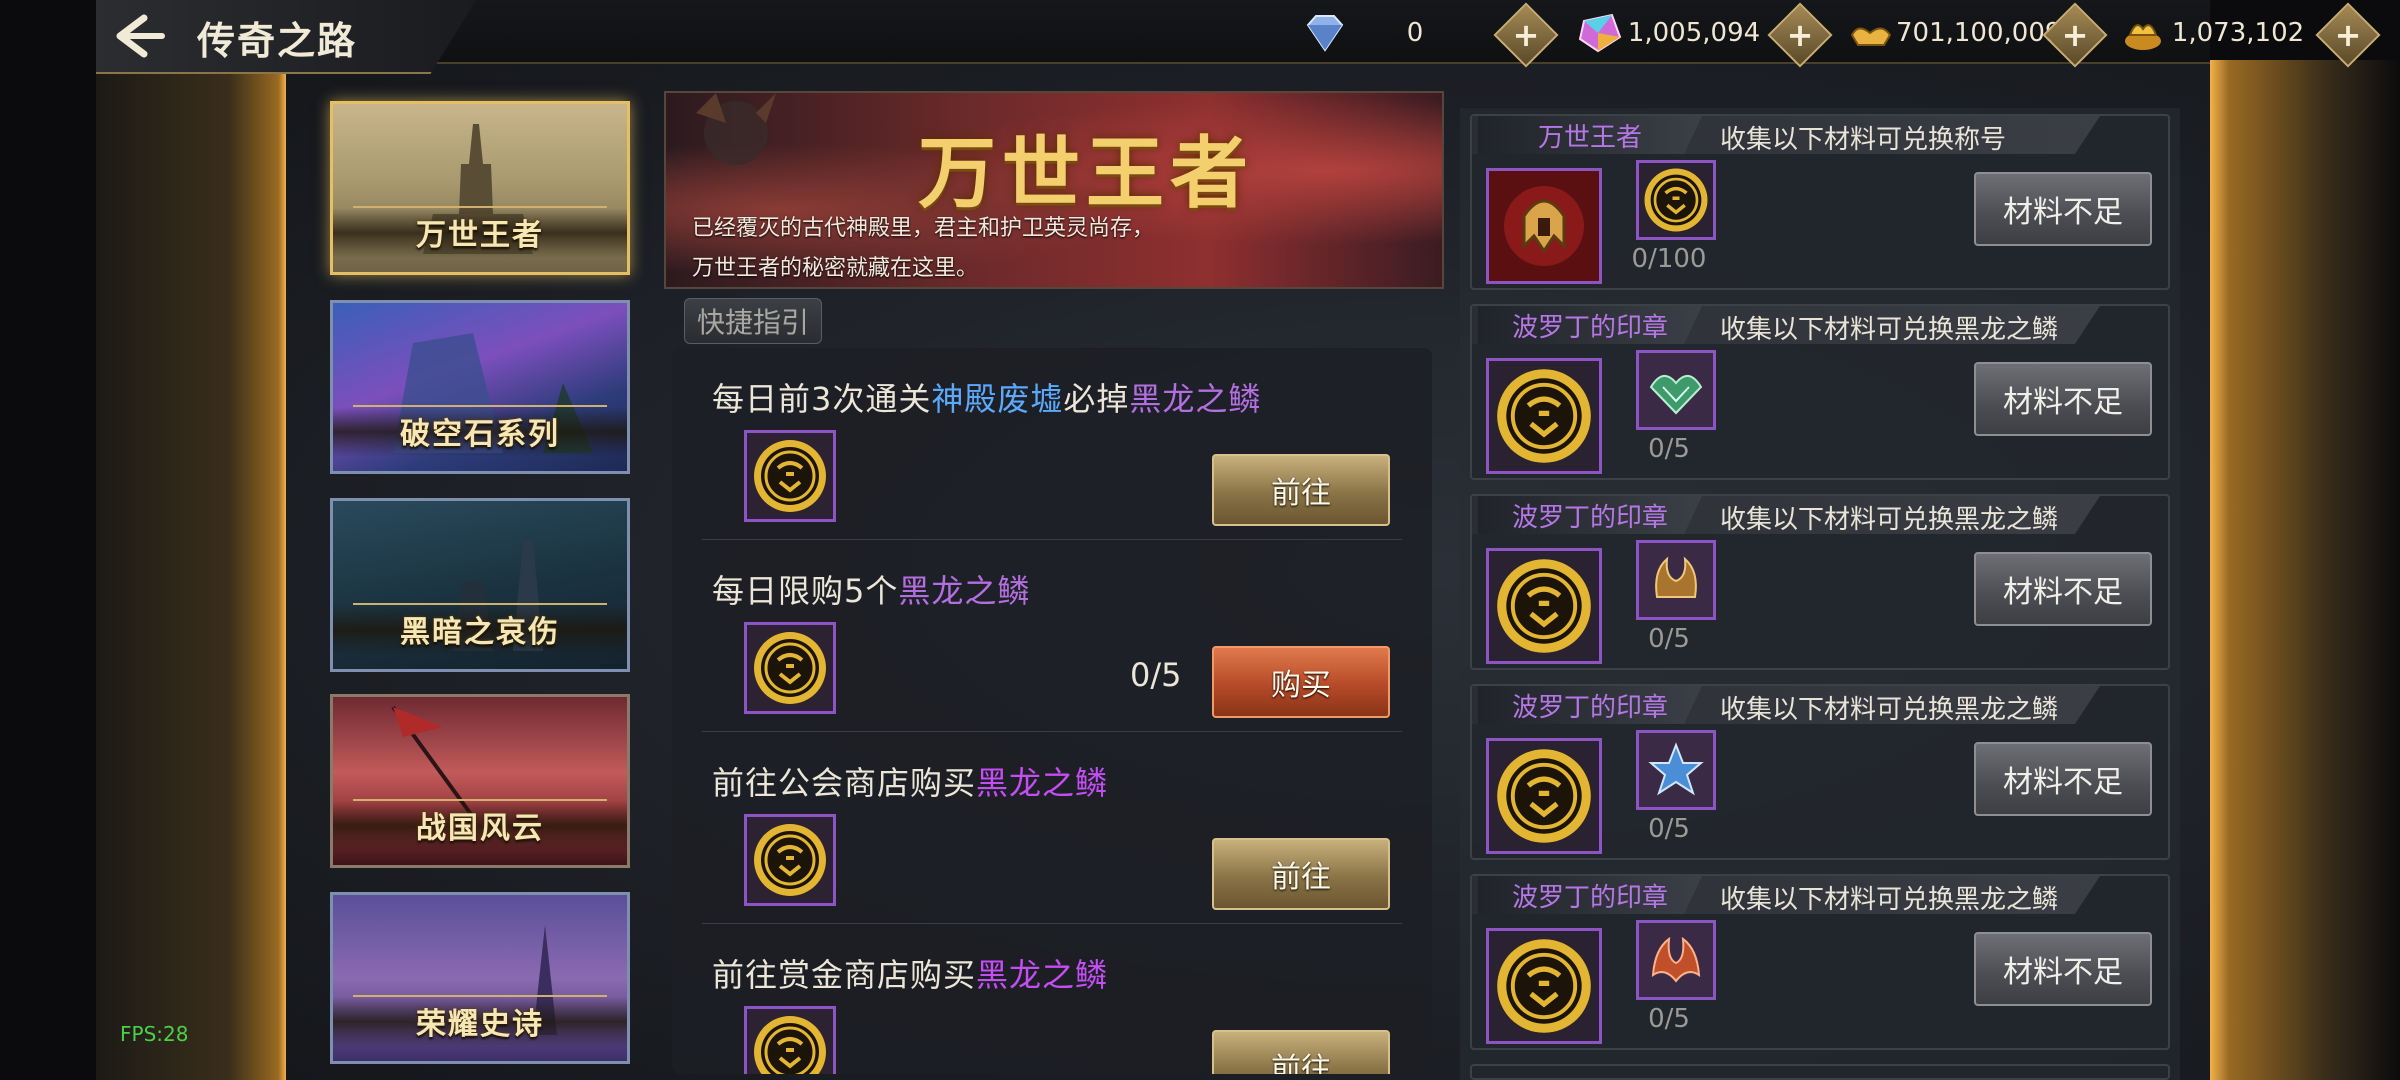 This screenshot has width=2400, height=1080. I want to click on gold-pile-icon, so click(2143, 33).